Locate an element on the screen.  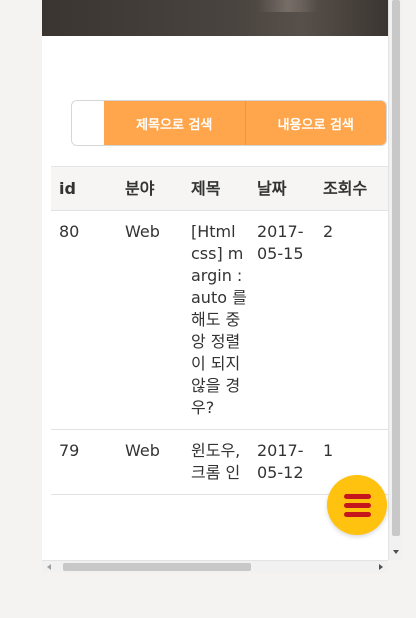
row-id: 80 is located at coordinates (84, 320).